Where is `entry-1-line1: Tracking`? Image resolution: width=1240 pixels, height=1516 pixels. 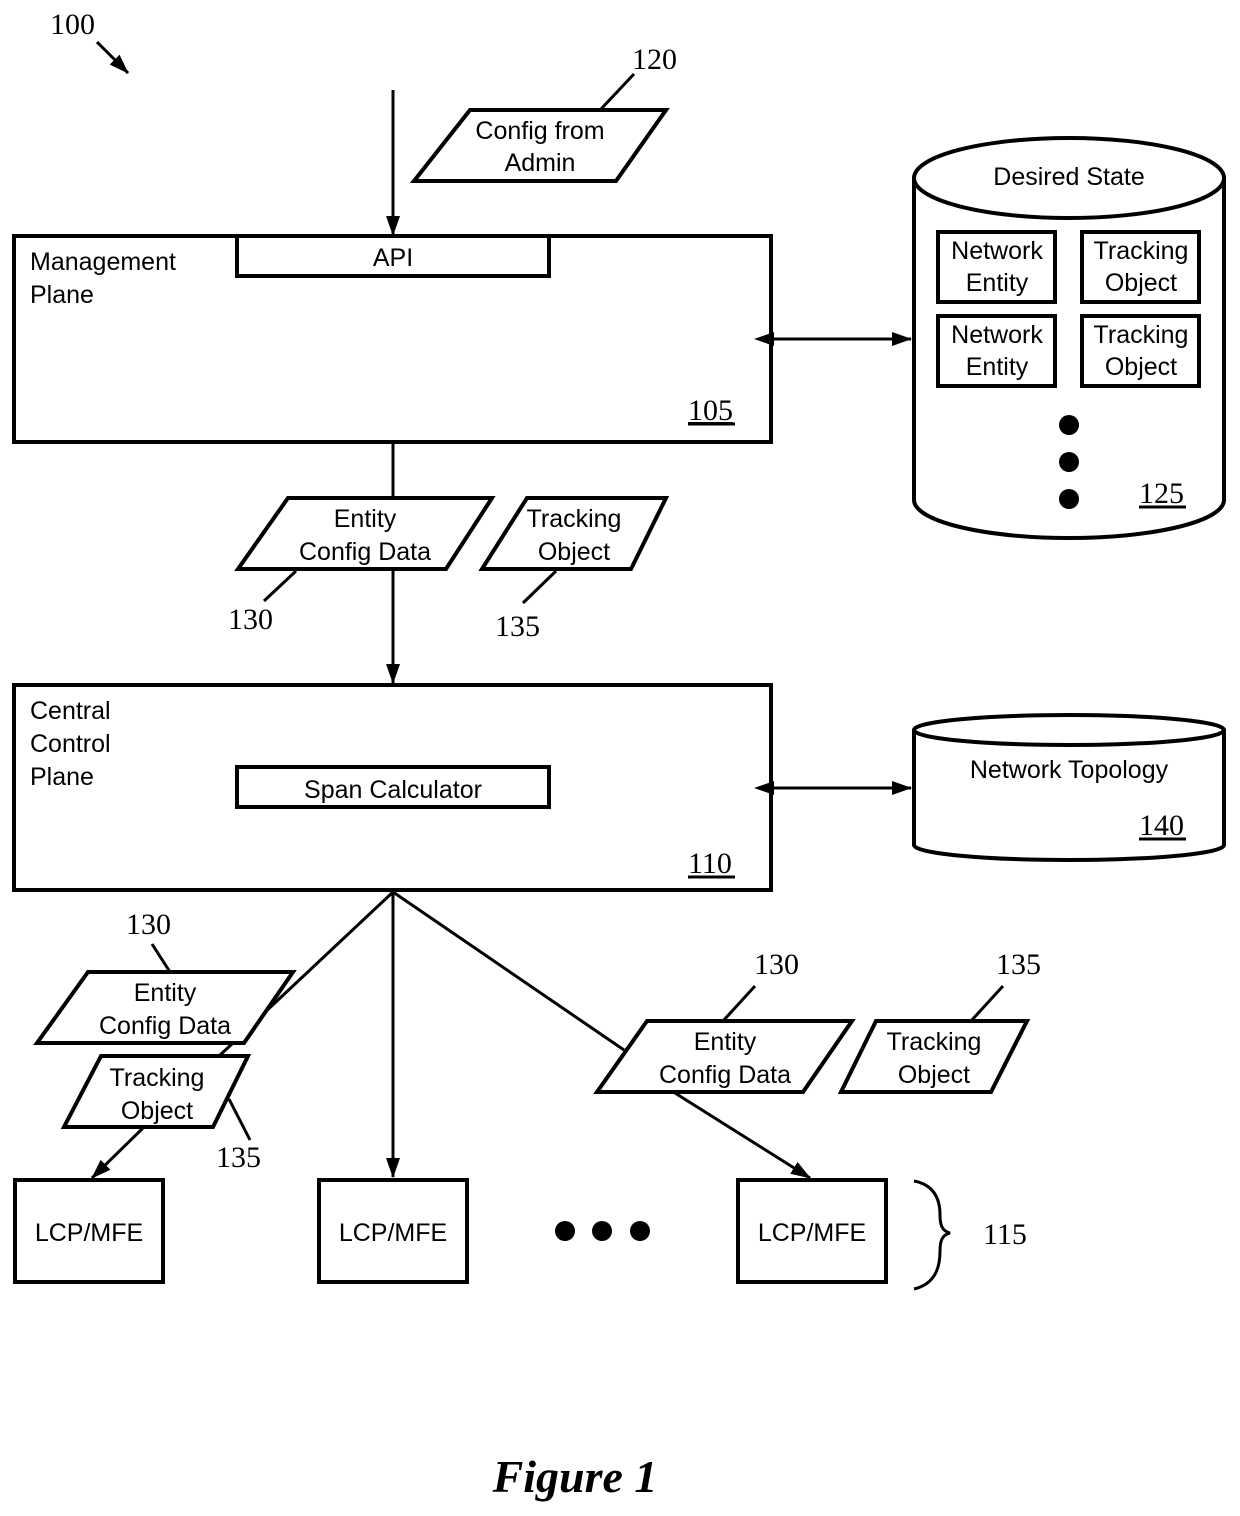
entry-1-line1: Tracking is located at coordinates (1141, 251).